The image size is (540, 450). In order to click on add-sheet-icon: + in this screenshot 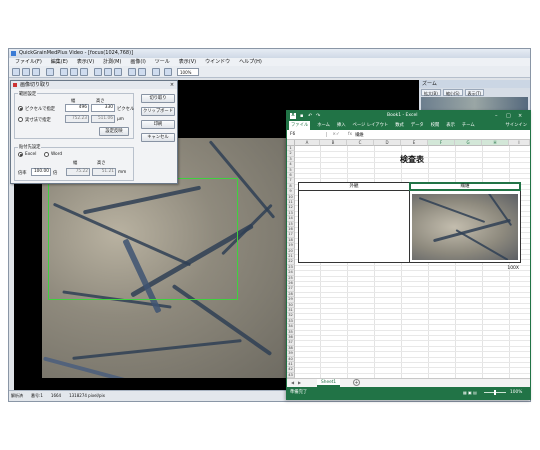, I will do `click(356, 382)`.